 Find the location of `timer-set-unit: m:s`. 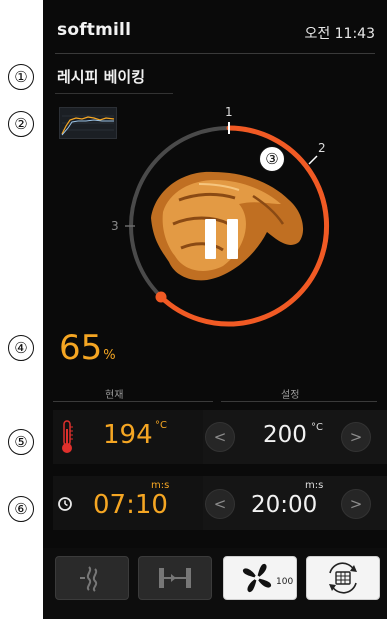

timer-set-unit: m:s is located at coordinates (314, 485).